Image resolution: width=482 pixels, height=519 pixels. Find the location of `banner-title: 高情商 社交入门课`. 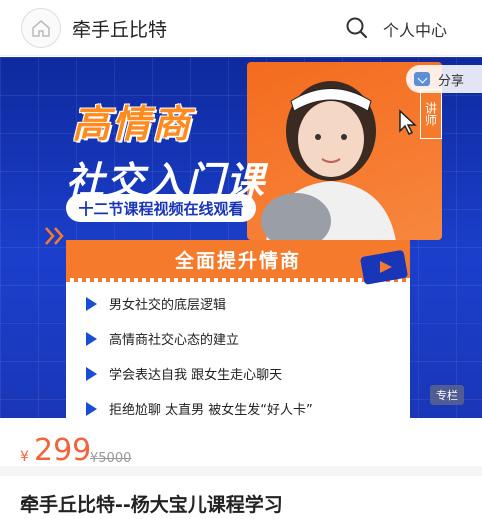

banner-title: 高情商 社交入门课 is located at coordinates (166, 149).